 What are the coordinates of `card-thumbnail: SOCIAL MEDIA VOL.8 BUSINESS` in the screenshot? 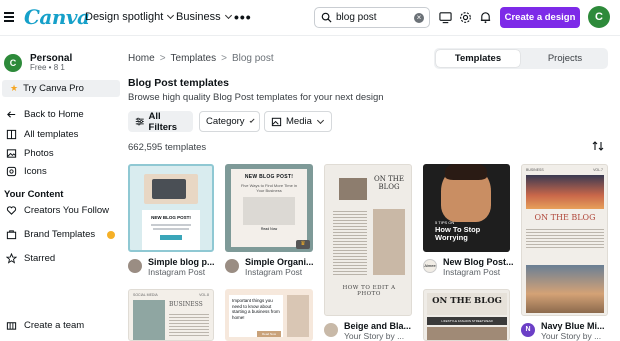 It's located at (171, 315).